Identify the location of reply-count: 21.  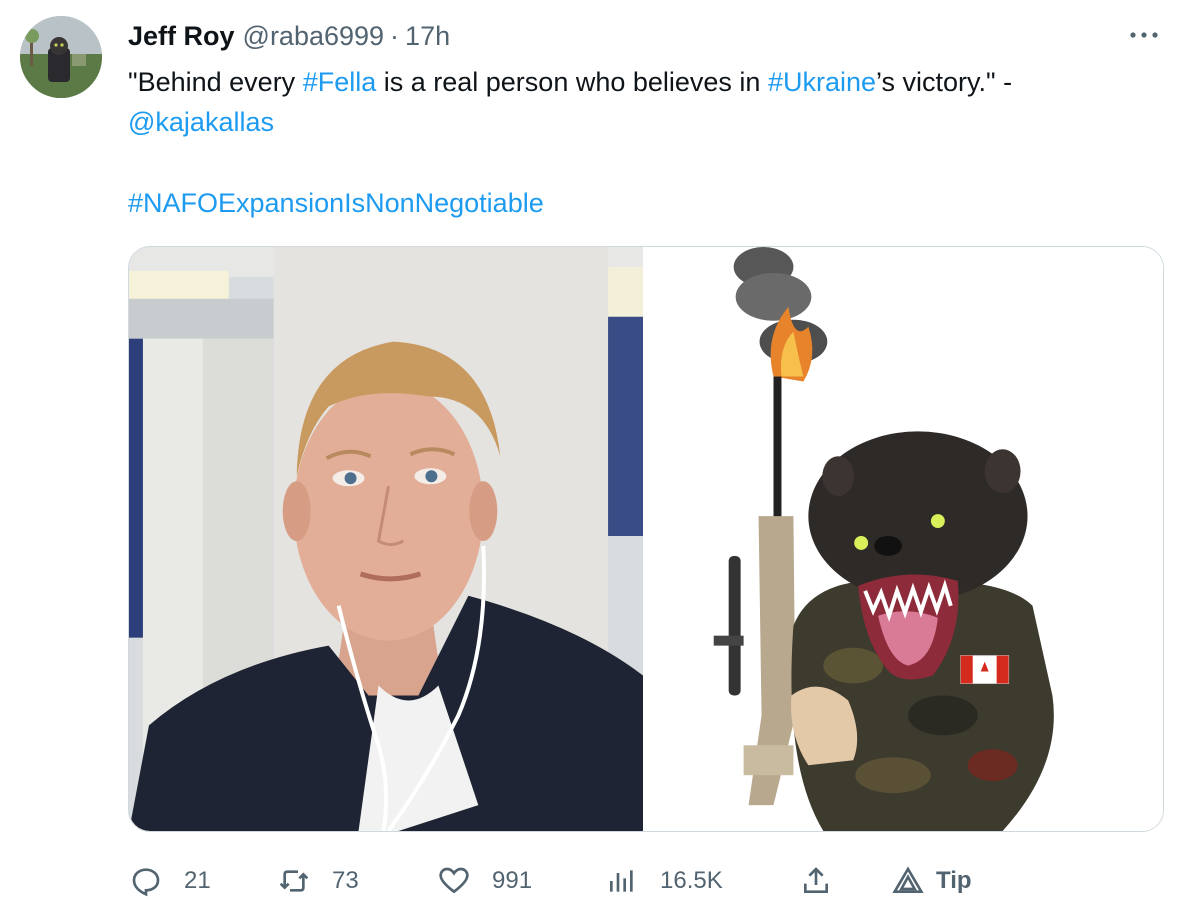
(197, 880).